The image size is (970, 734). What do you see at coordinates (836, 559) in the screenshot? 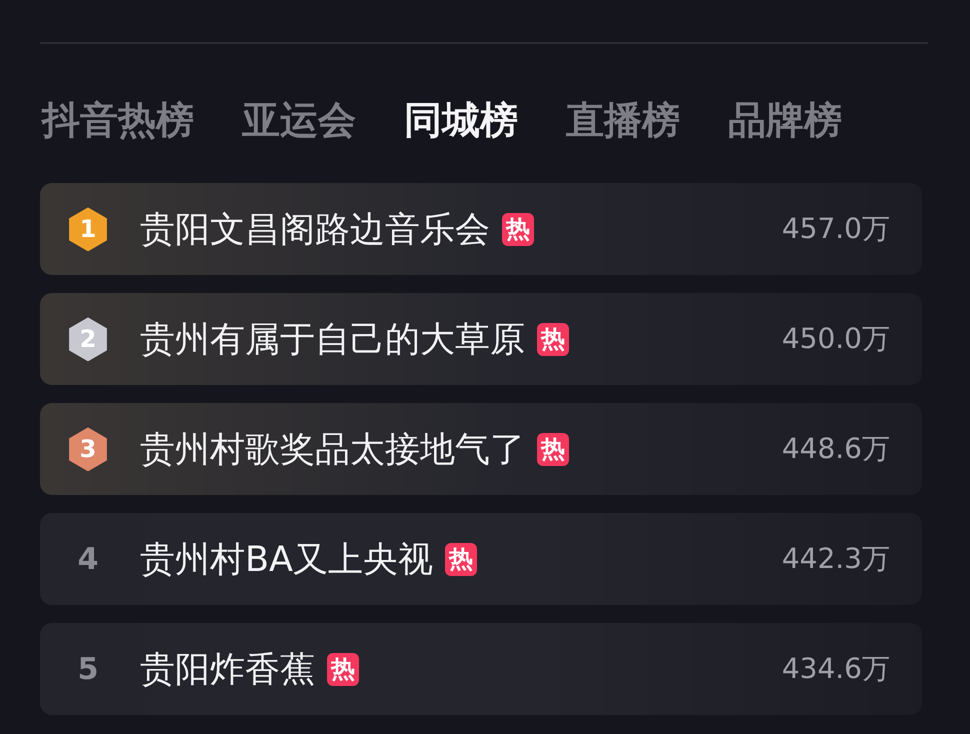
I see `heat-value: 442.3万` at bounding box center [836, 559].